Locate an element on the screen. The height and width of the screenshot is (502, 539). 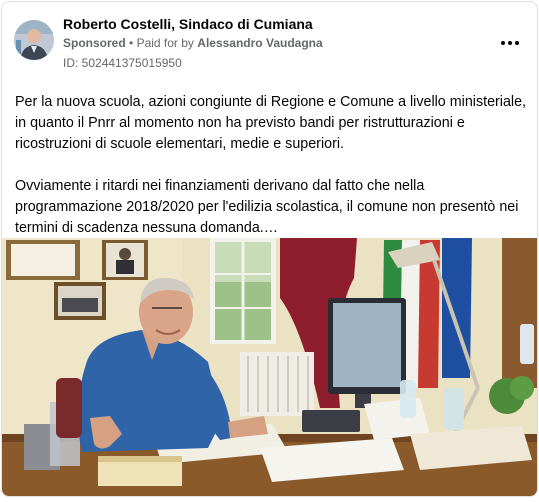
author-avatar is located at coordinates (34, 40).